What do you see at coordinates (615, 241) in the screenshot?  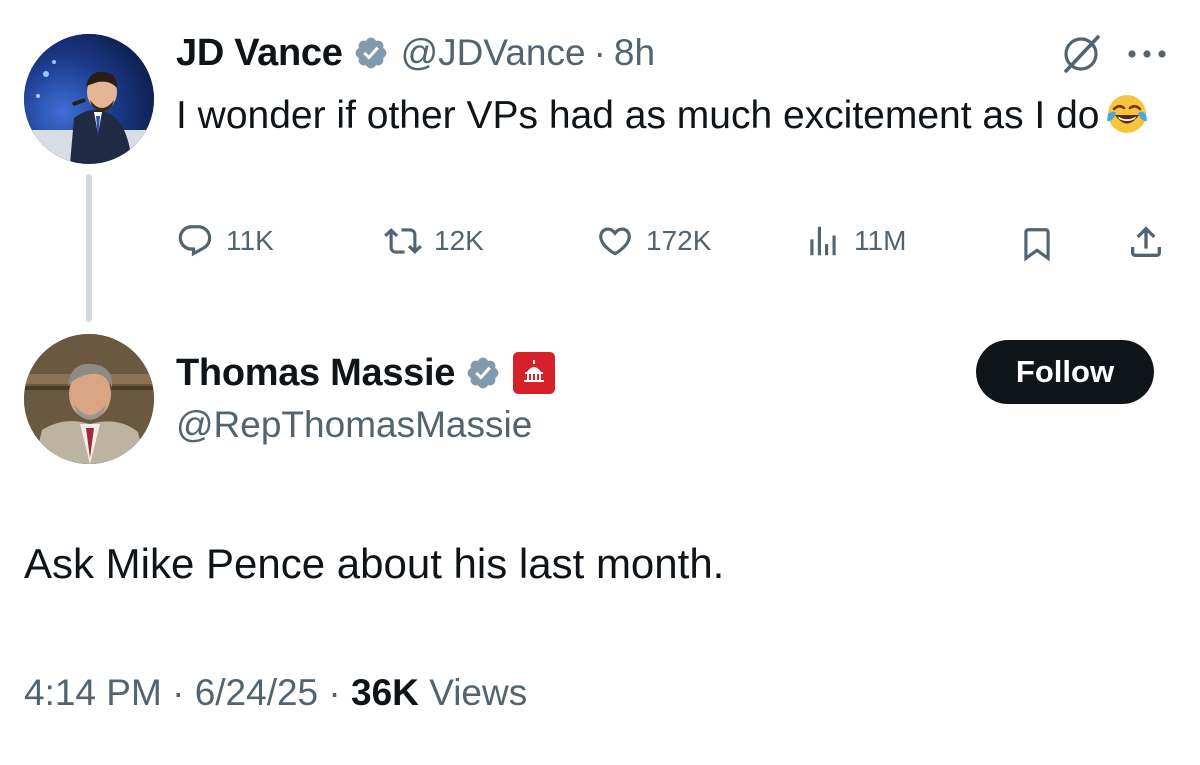 I see `heart-icon` at bounding box center [615, 241].